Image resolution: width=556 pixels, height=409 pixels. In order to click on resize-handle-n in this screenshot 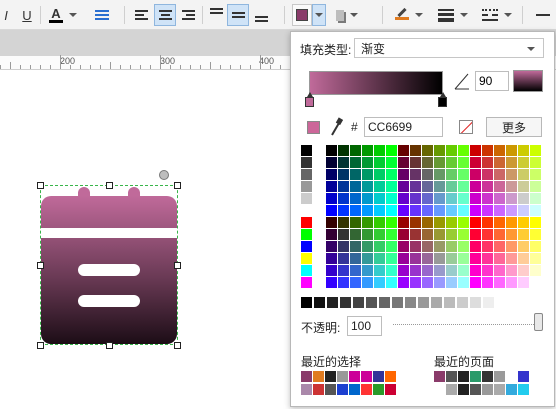, I will do `click(109, 185)`.